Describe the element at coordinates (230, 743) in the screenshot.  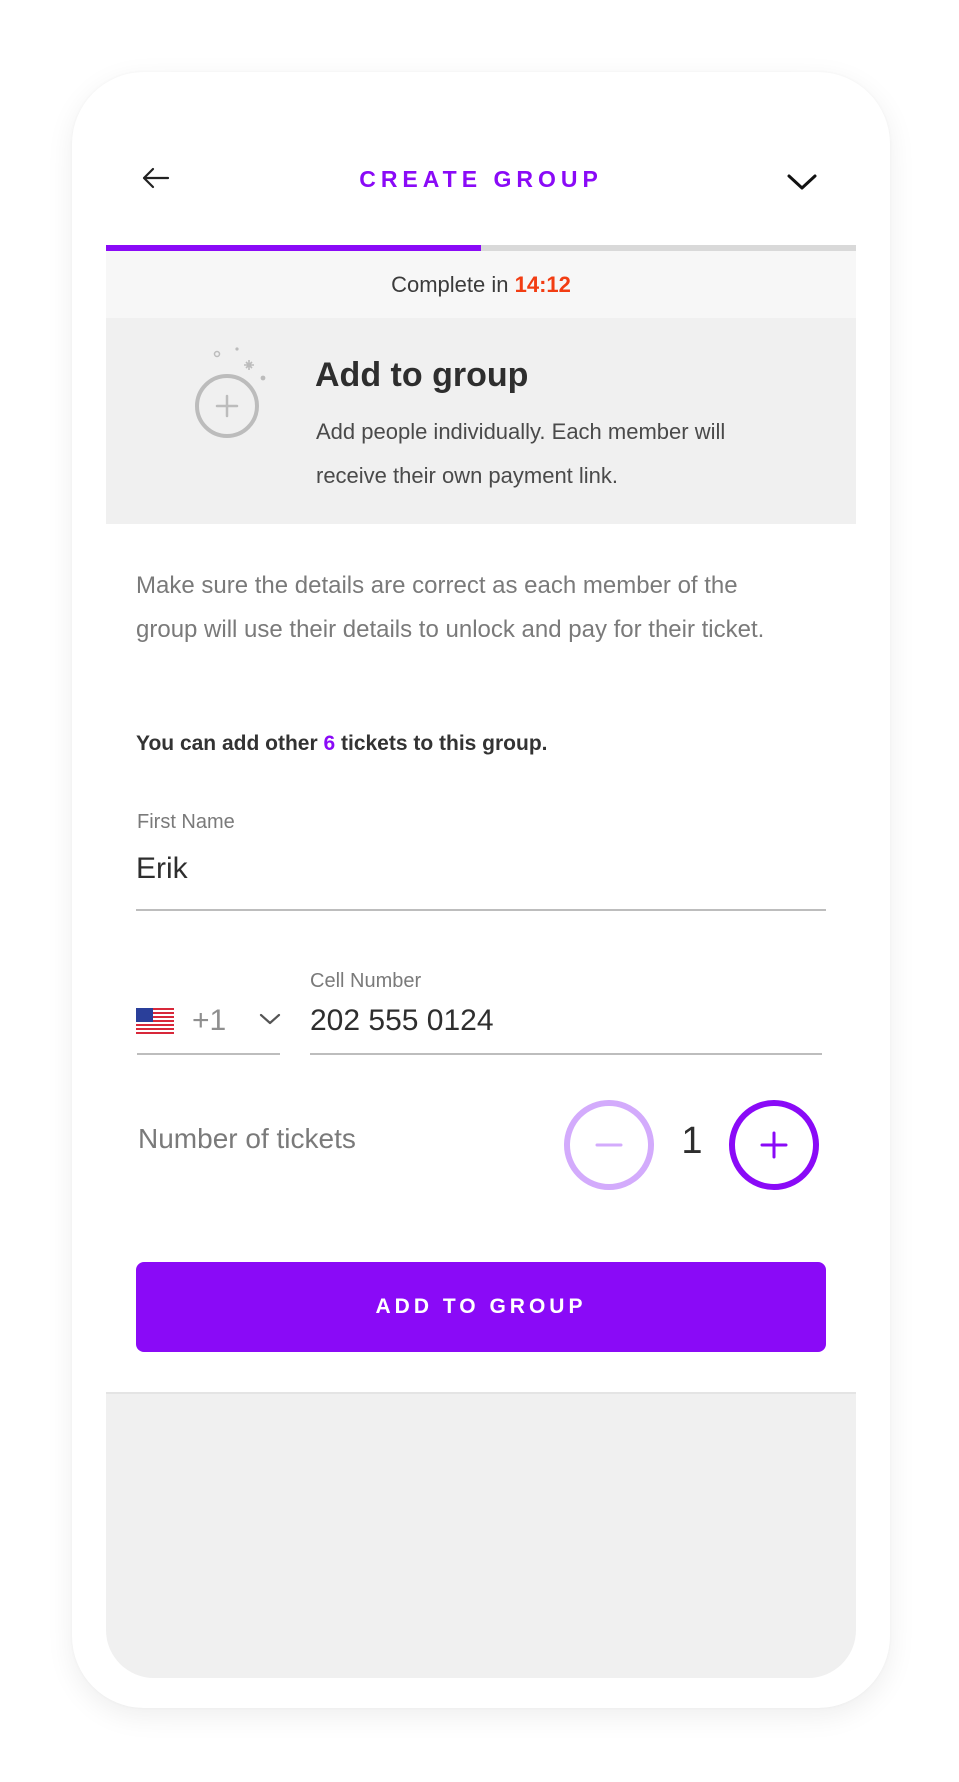
I see `ticket-note-before: You can add other` at that location.